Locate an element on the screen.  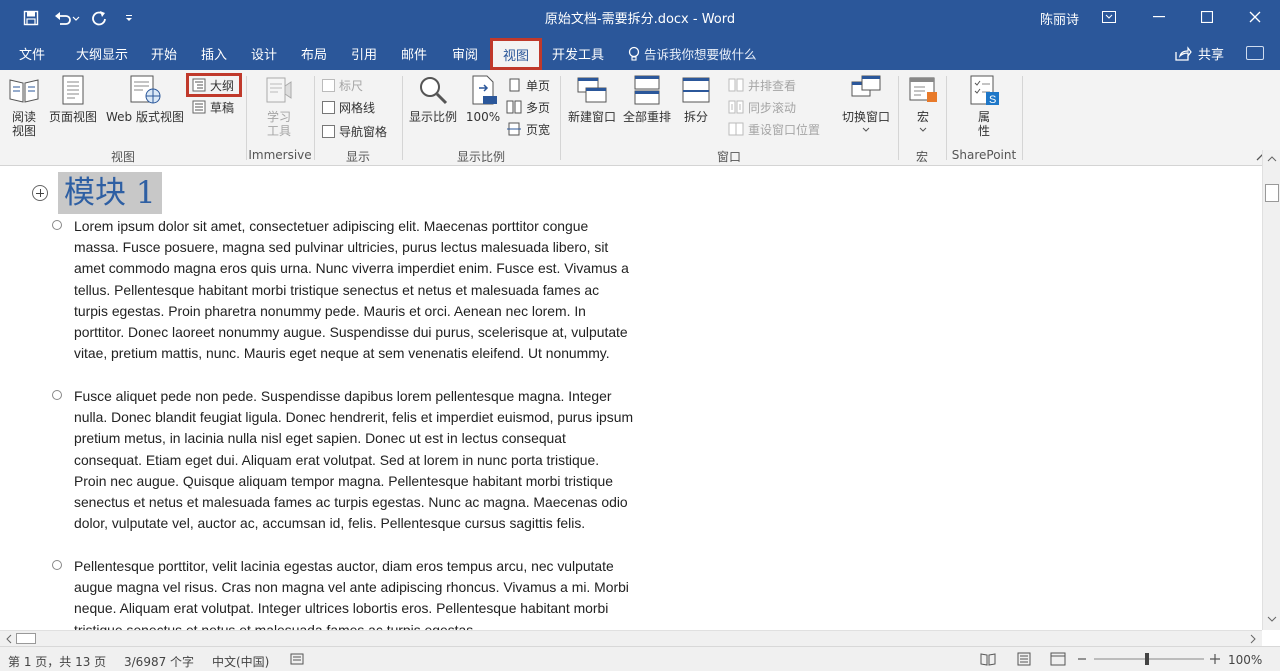
split-label: 拆分 is located at coordinates (695, 117).